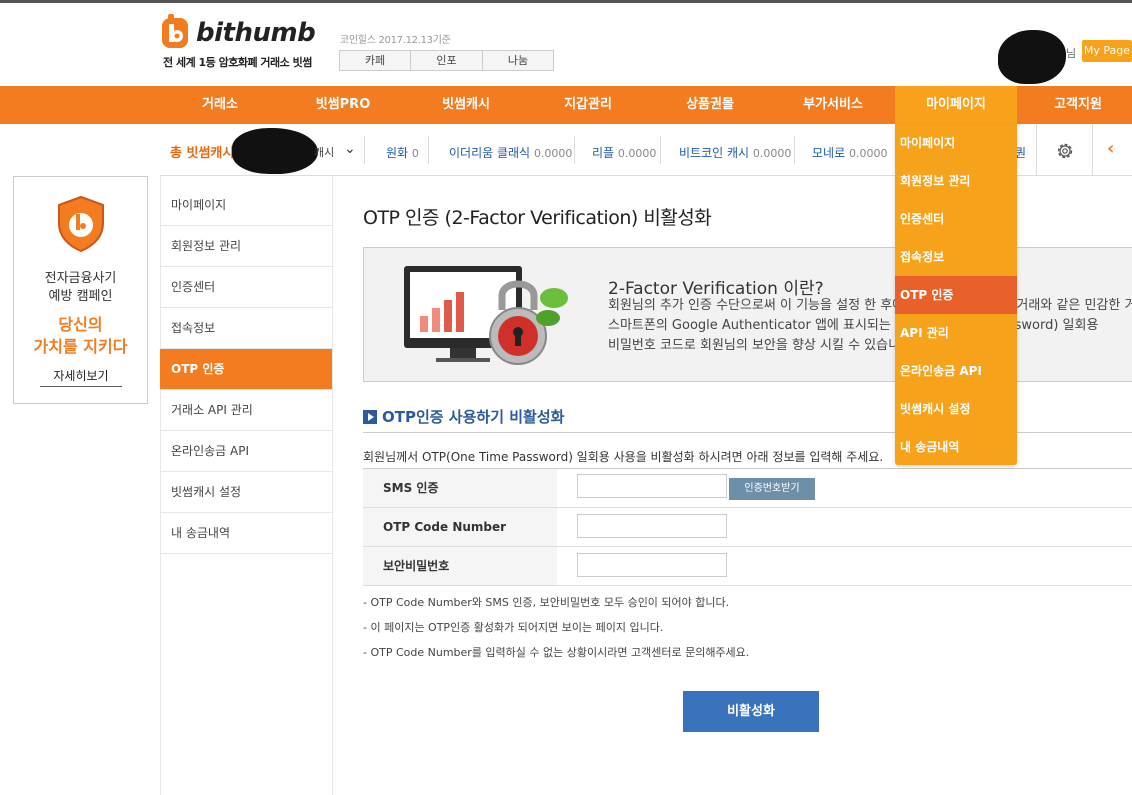 This screenshot has height=795, width=1132. I want to click on note-item: - 이 페이지는 OTP인증 활성화가 되어지면 보이는 페이지 입니다., so click(513, 627).